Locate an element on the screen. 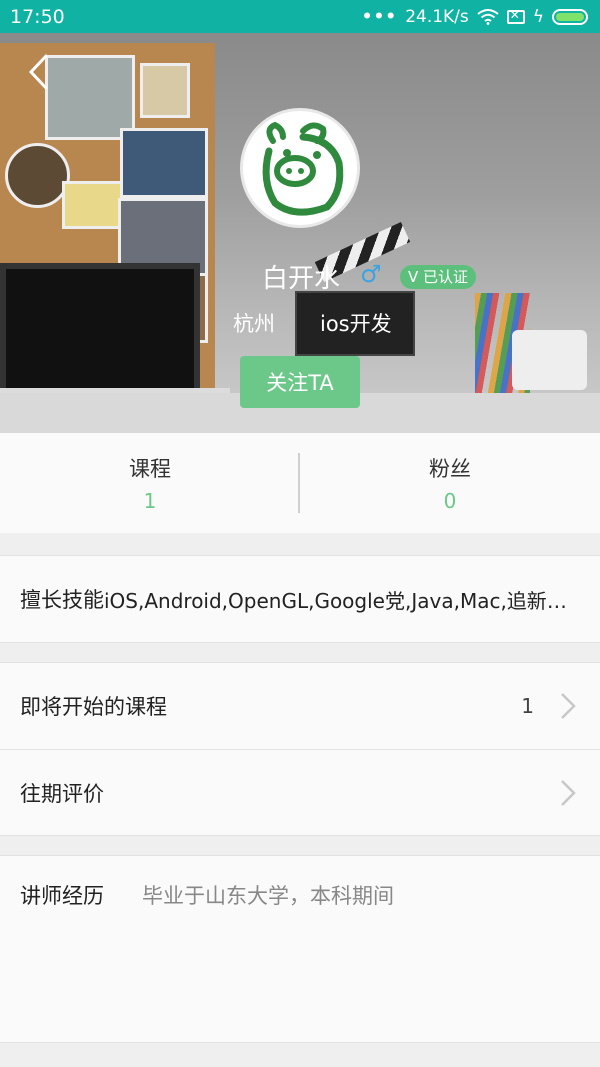 This screenshot has width=600, height=1067. city-label: 杭州 is located at coordinates (254, 324).